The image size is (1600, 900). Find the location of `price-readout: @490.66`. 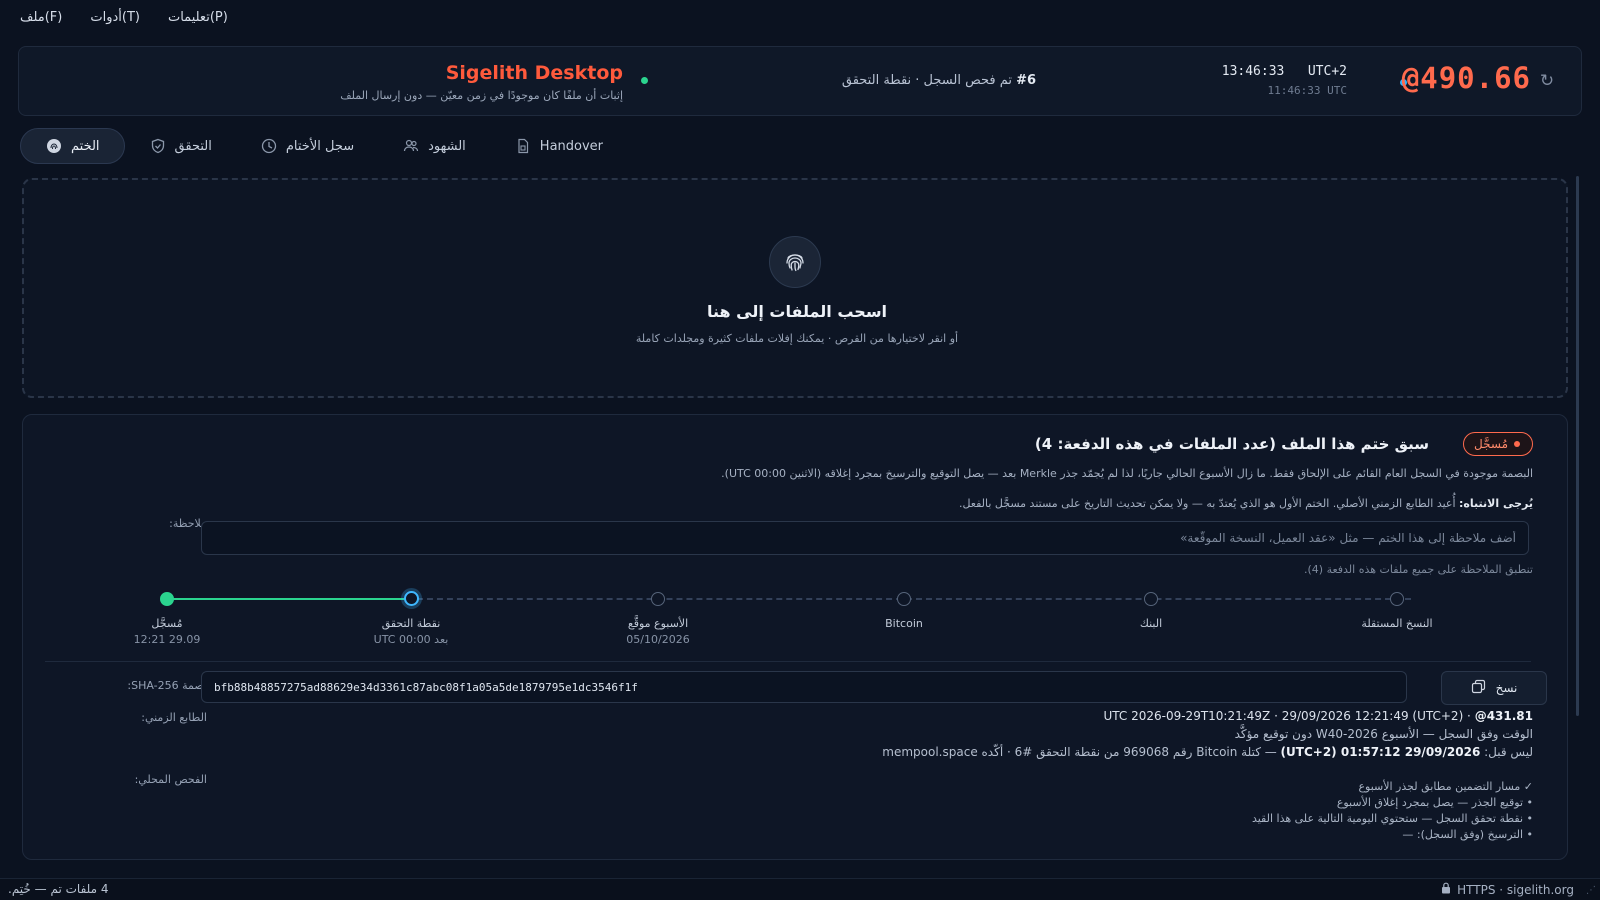

price-readout: @490.66 is located at coordinates (1466, 78).